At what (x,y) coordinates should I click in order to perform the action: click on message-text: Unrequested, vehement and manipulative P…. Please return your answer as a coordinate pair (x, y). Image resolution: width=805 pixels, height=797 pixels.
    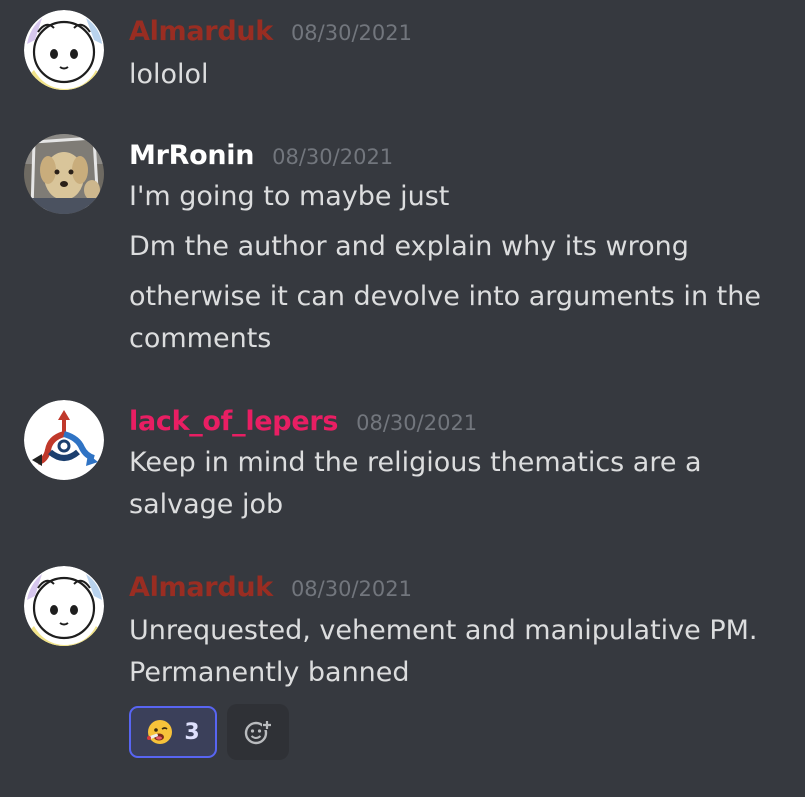
    Looking at the image, I should click on (448, 651).